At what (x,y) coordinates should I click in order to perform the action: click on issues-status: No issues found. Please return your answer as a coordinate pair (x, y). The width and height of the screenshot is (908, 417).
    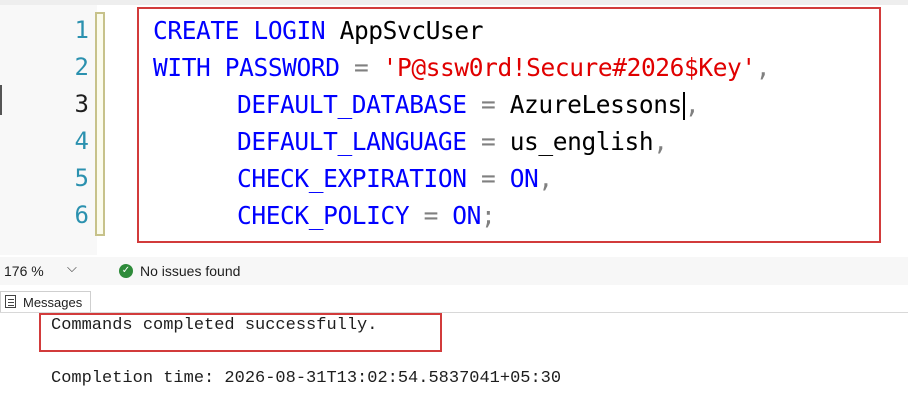
    Looking at the image, I should click on (190, 271).